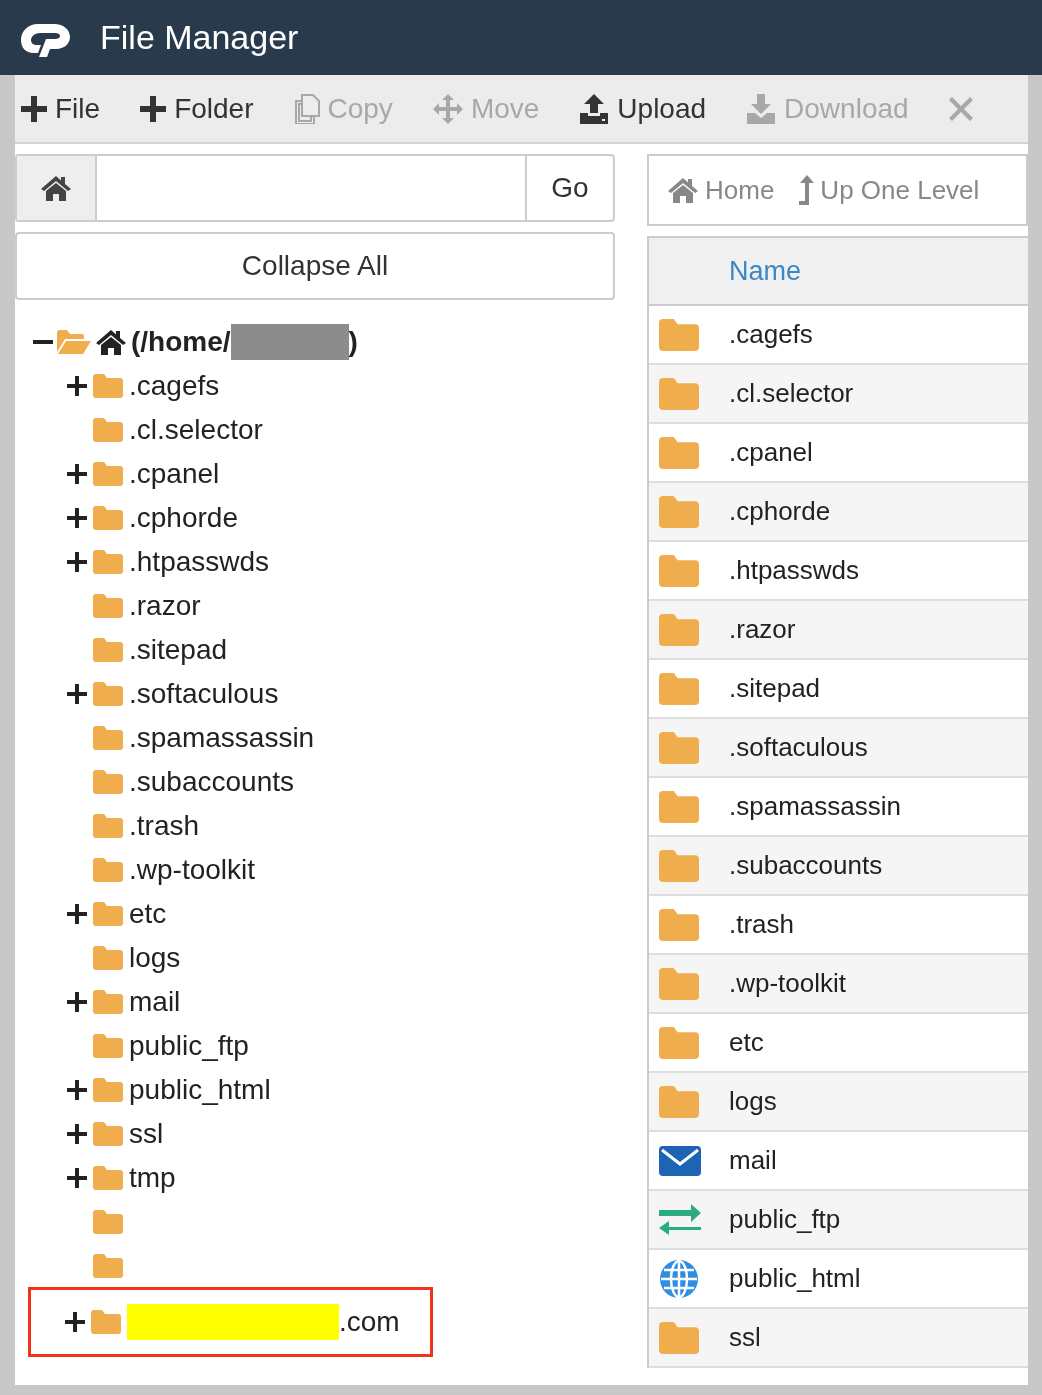  What do you see at coordinates (775, 688) in the screenshot?
I see `file-name: .sitepad` at bounding box center [775, 688].